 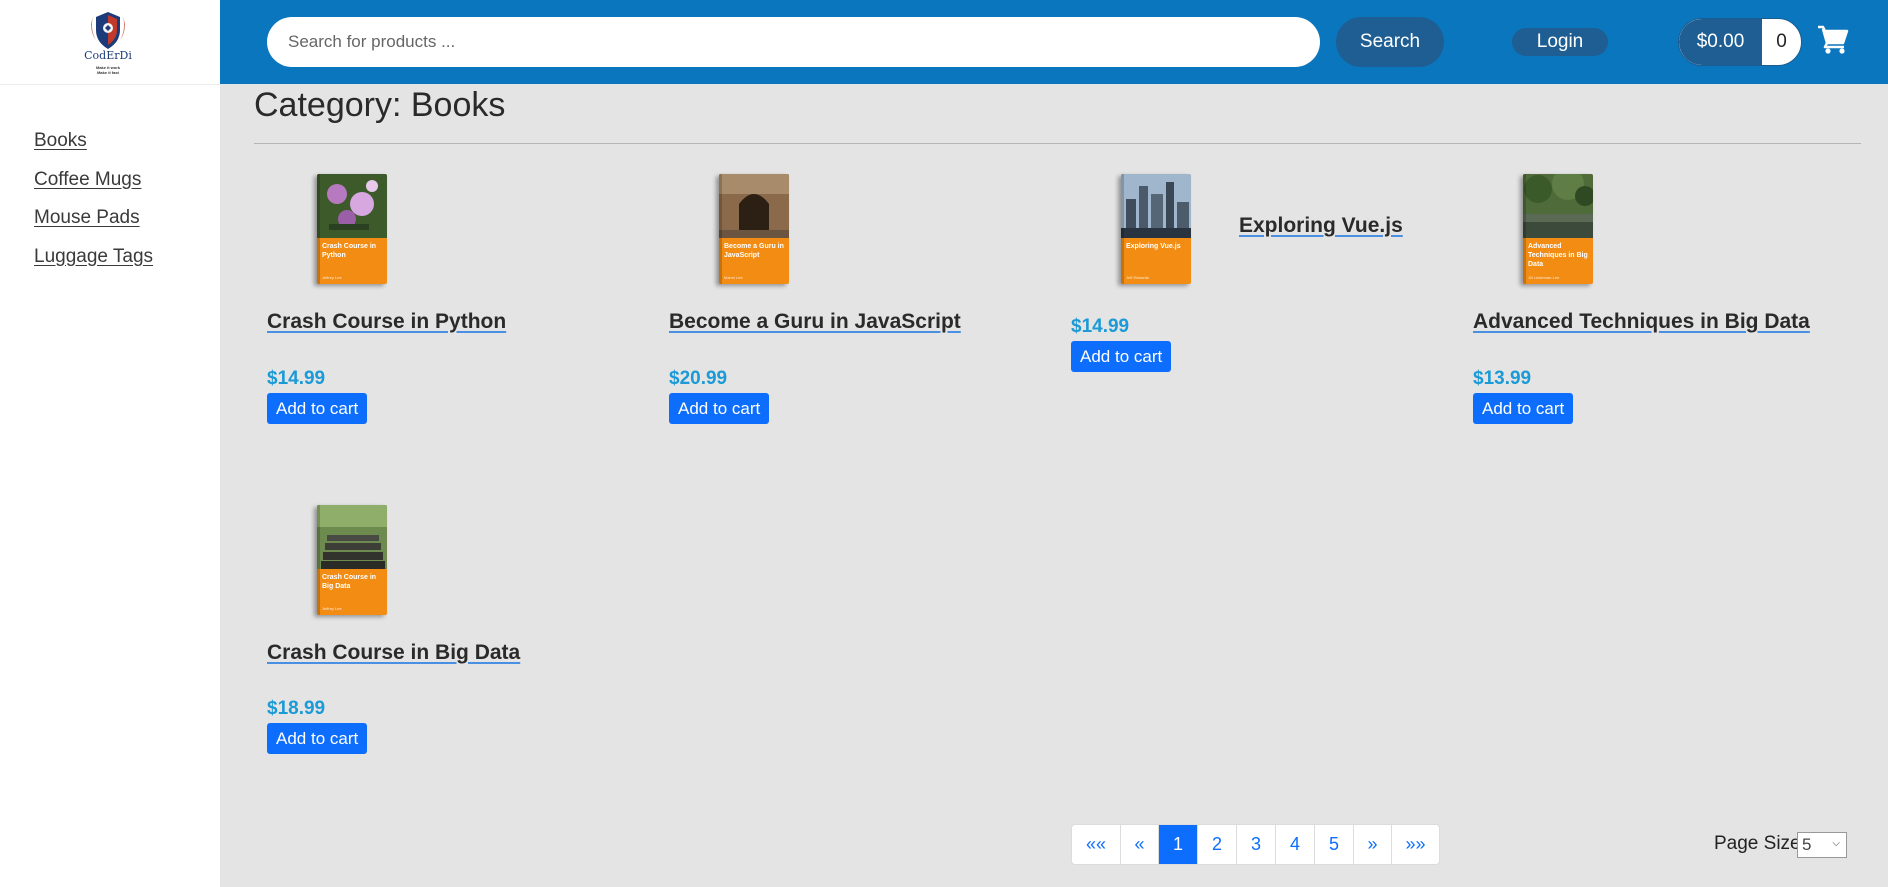 What do you see at coordinates (107, 70) in the screenshot?
I see `brand-tagline: Make it work Make it fast` at bounding box center [107, 70].